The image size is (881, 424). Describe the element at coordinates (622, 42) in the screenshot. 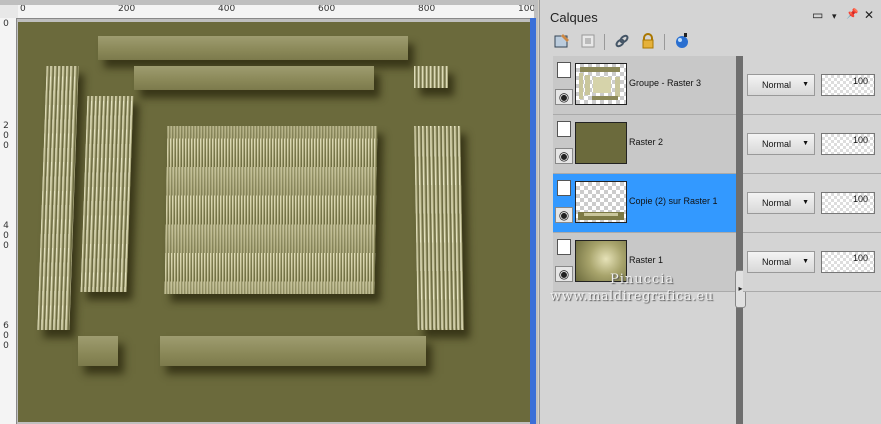

I see `link-icon` at that location.